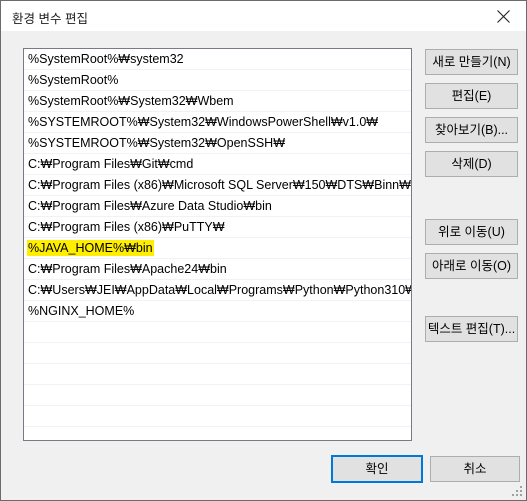  Describe the element at coordinates (471, 62) in the screenshot. I see `new-button: 새로 만들기(N)` at that location.